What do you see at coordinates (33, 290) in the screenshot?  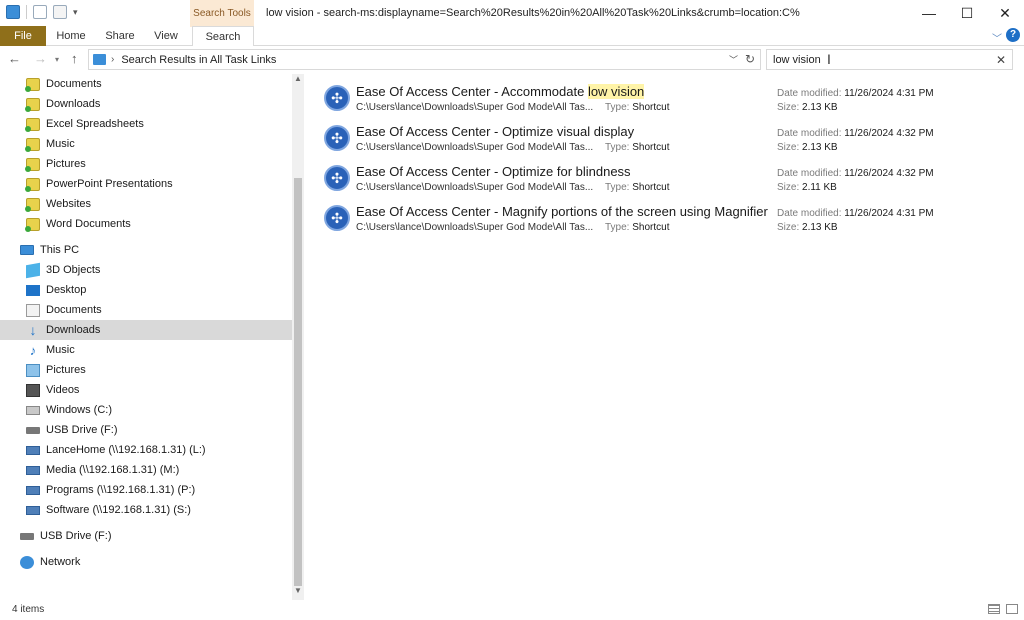 I see `desktop-icon` at bounding box center [33, 290].